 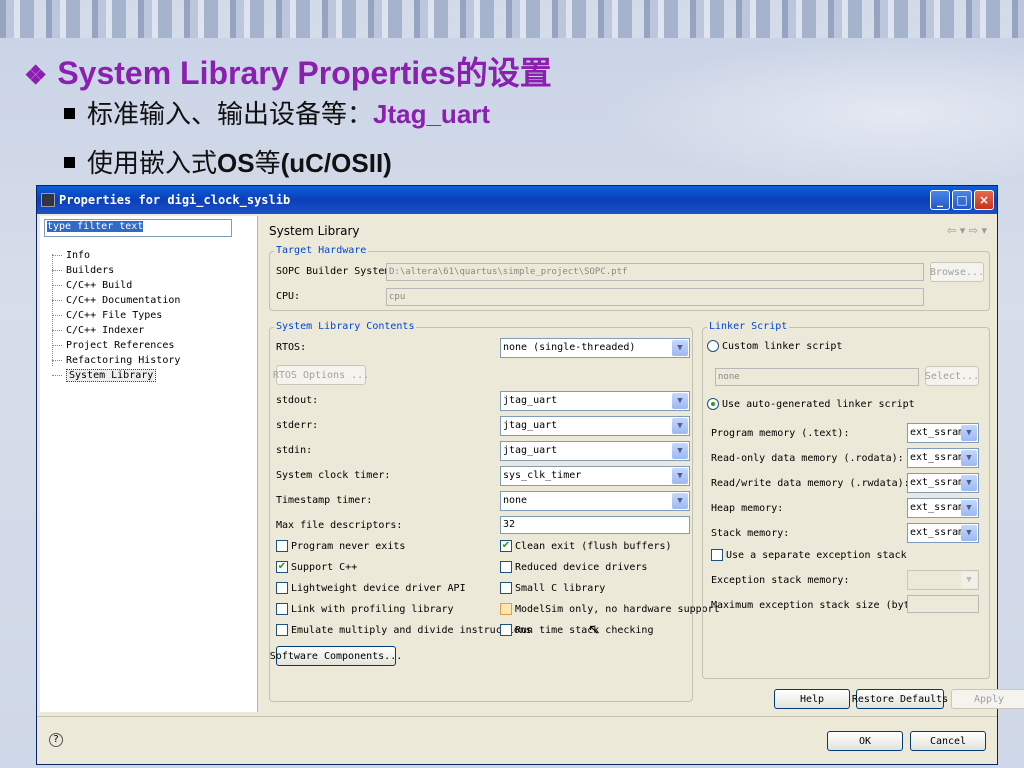 What do you see at coordinates (943, 458) in the screenshot?
I see `ro-mem-select: ext_ssram ▼` at bounding box center [943, 458].